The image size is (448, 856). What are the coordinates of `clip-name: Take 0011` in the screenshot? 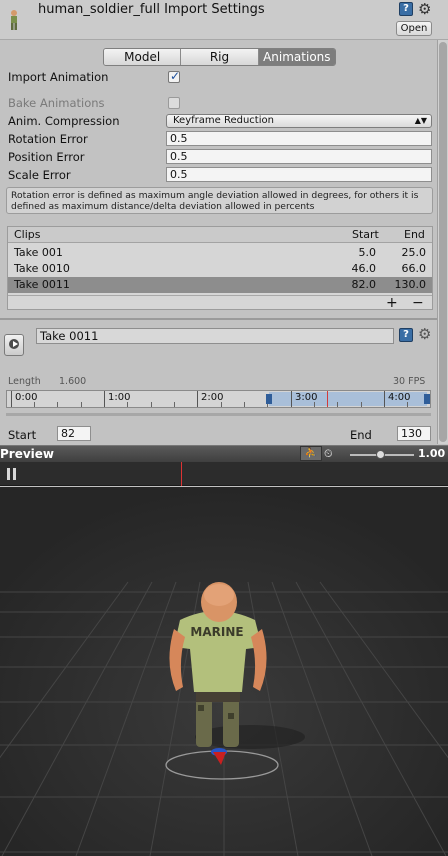 It's located at (42, 284).